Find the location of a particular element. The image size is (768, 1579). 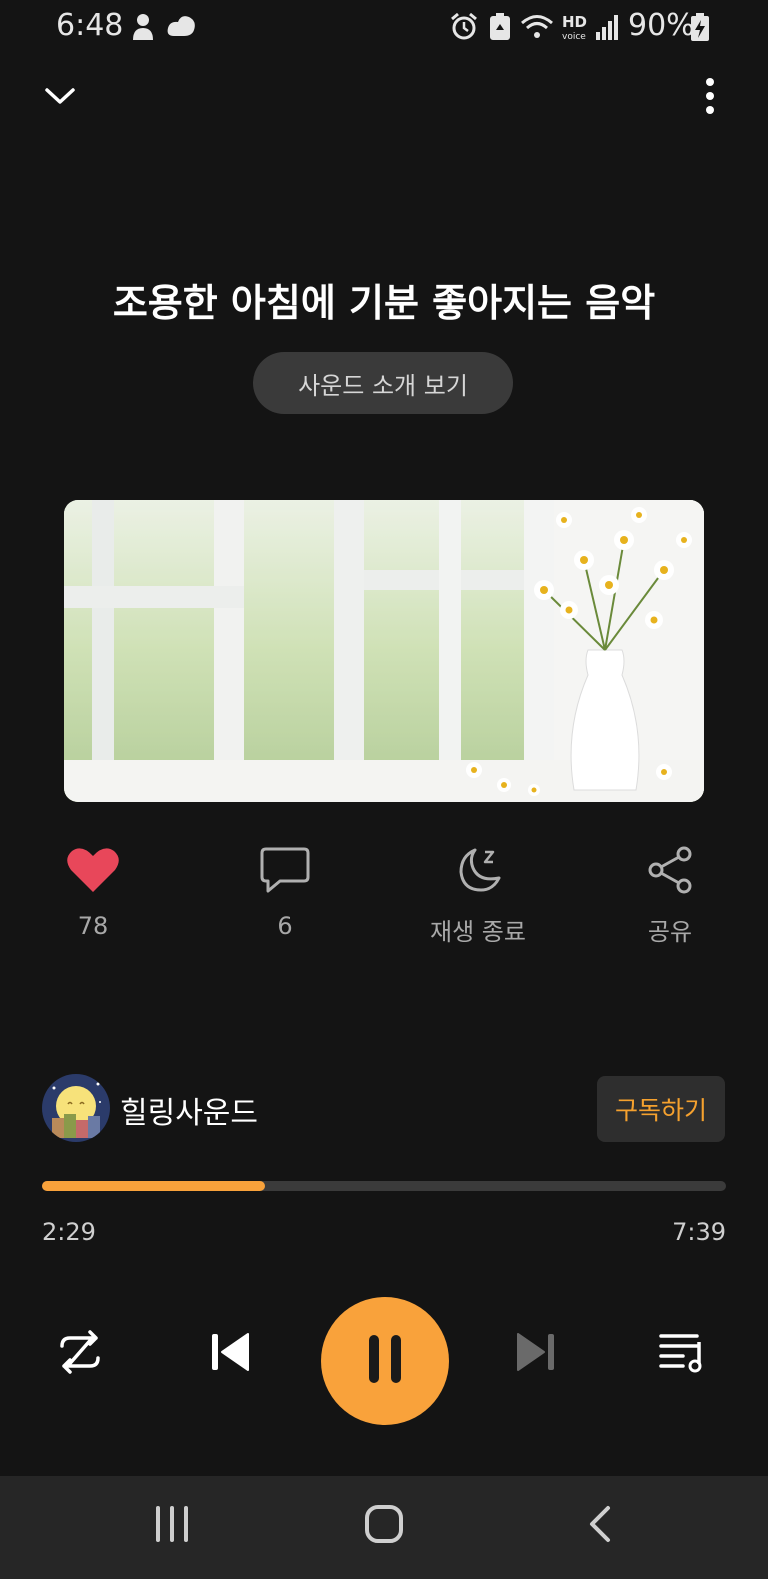

recent-apps-button is located at coordinates (172, 1526).